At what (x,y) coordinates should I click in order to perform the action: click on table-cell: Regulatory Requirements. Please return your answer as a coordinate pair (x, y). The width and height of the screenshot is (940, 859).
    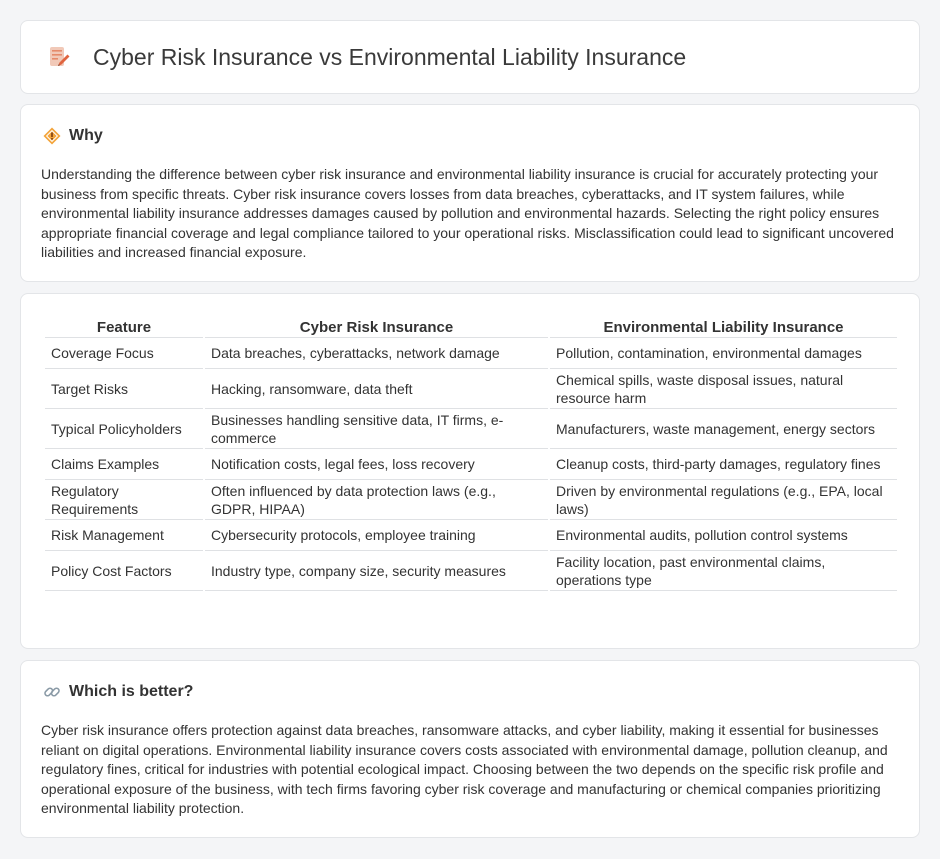
    Looking at the image, I should click on (124, 500).